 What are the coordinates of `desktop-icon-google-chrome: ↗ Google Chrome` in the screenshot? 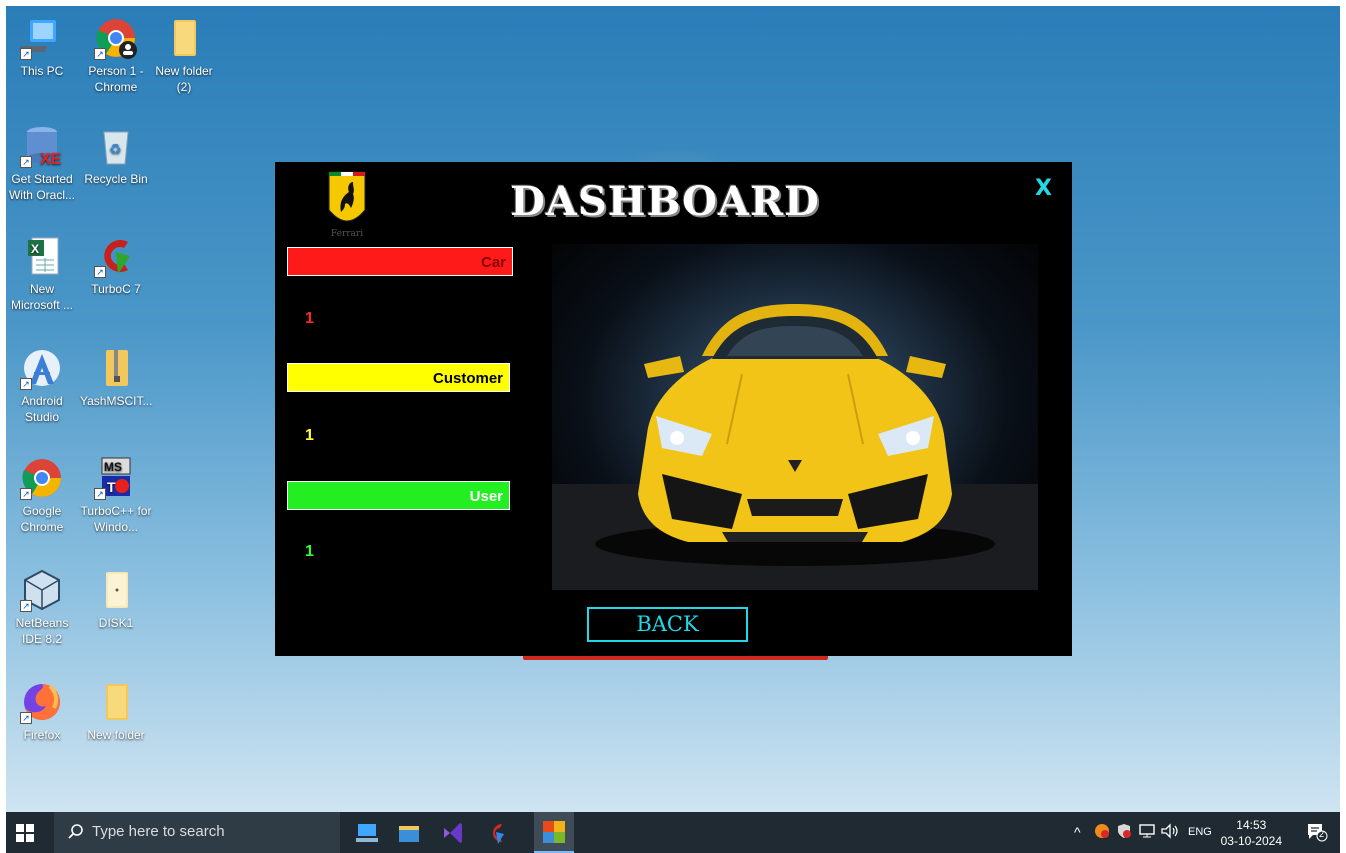 It's located at (42, 495).